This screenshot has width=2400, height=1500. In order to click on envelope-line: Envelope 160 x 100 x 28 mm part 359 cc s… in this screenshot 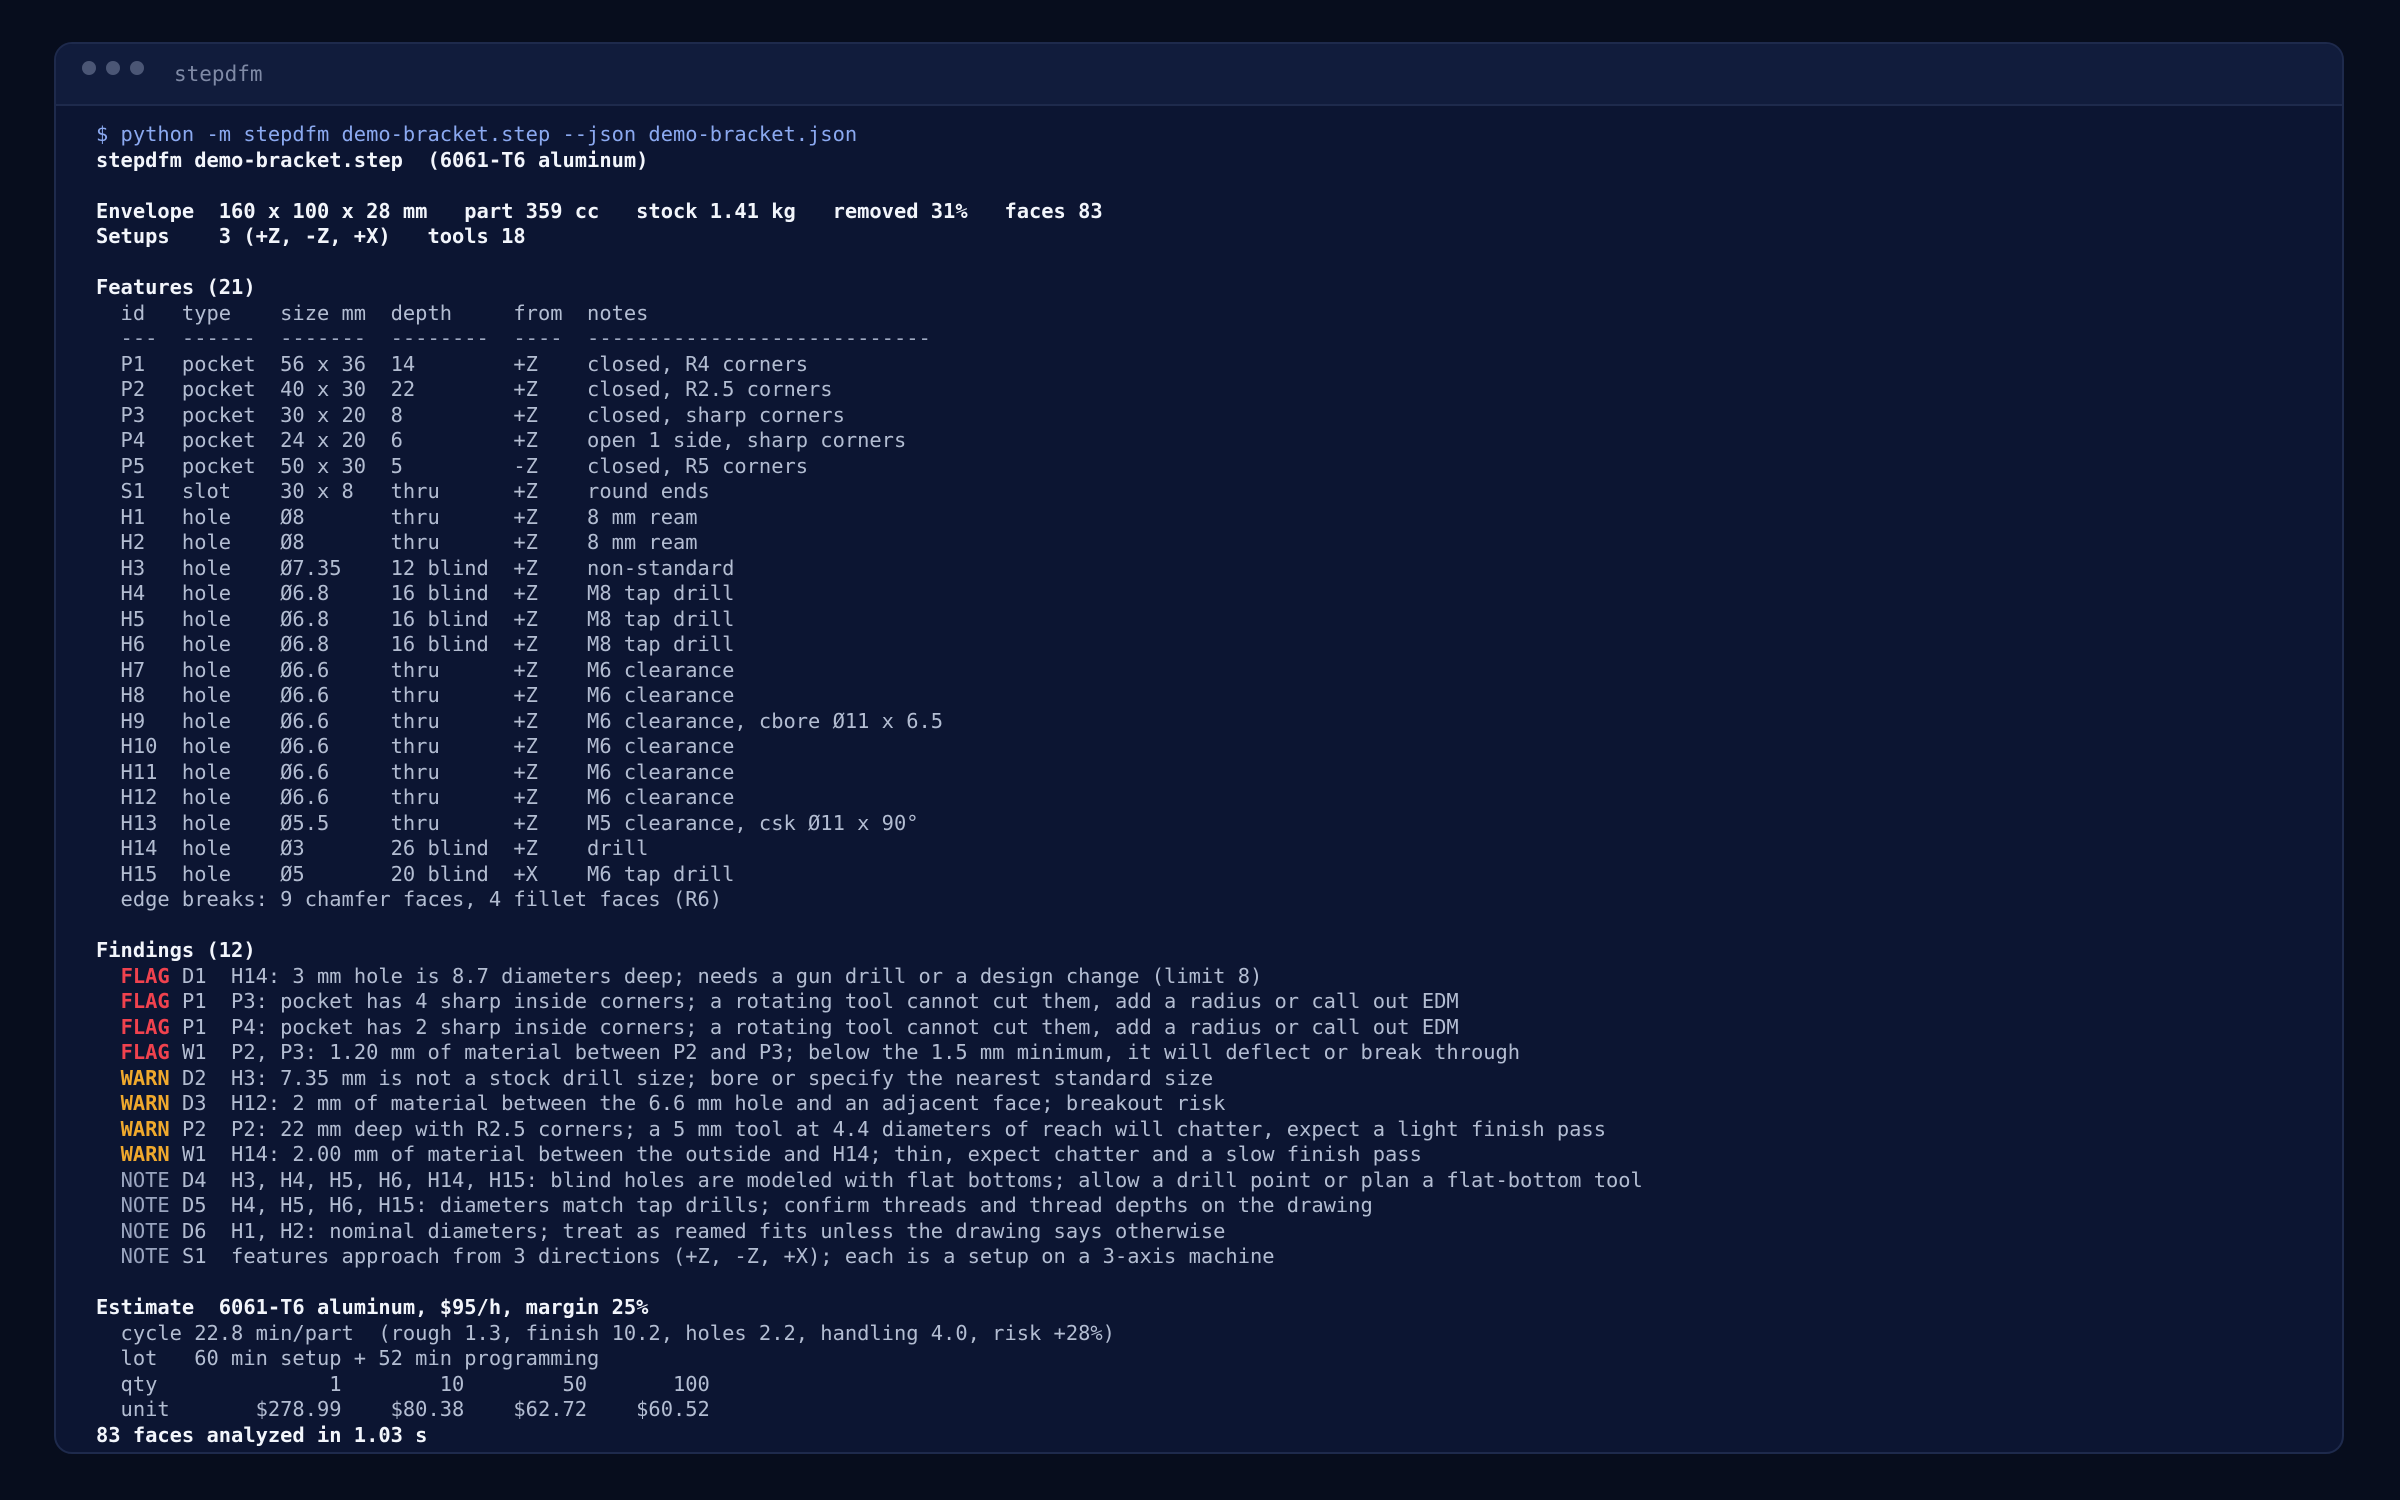, I will do `click(599, 210)`.